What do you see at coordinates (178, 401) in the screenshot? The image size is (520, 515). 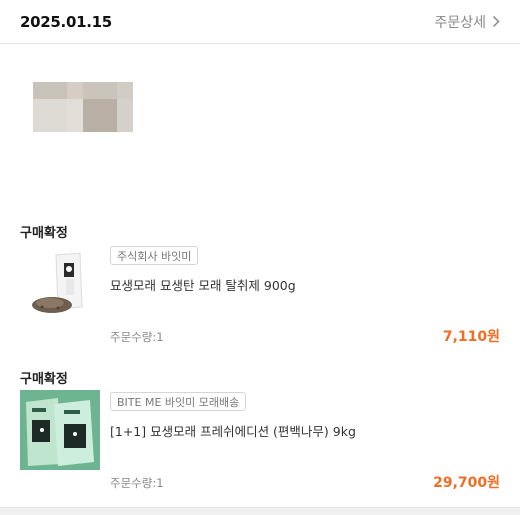 I see `seller-badge: BITE ME 바잇미 모래배송` at bounding box center [178, 401].